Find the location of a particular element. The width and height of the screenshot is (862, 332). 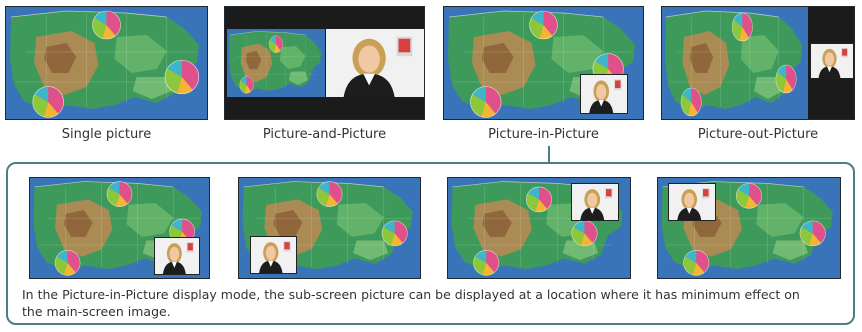

picture-out-picture-screen is located at coordinates (758, 63).